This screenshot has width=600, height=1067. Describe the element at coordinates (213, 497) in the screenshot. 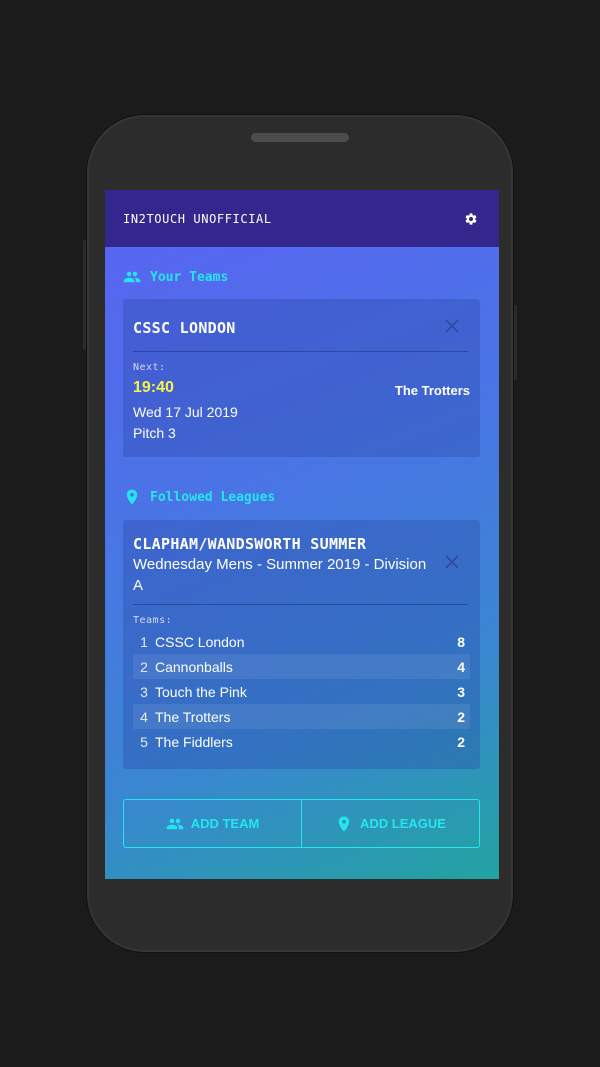

I see `section-title: Followed Leagues` at that location.